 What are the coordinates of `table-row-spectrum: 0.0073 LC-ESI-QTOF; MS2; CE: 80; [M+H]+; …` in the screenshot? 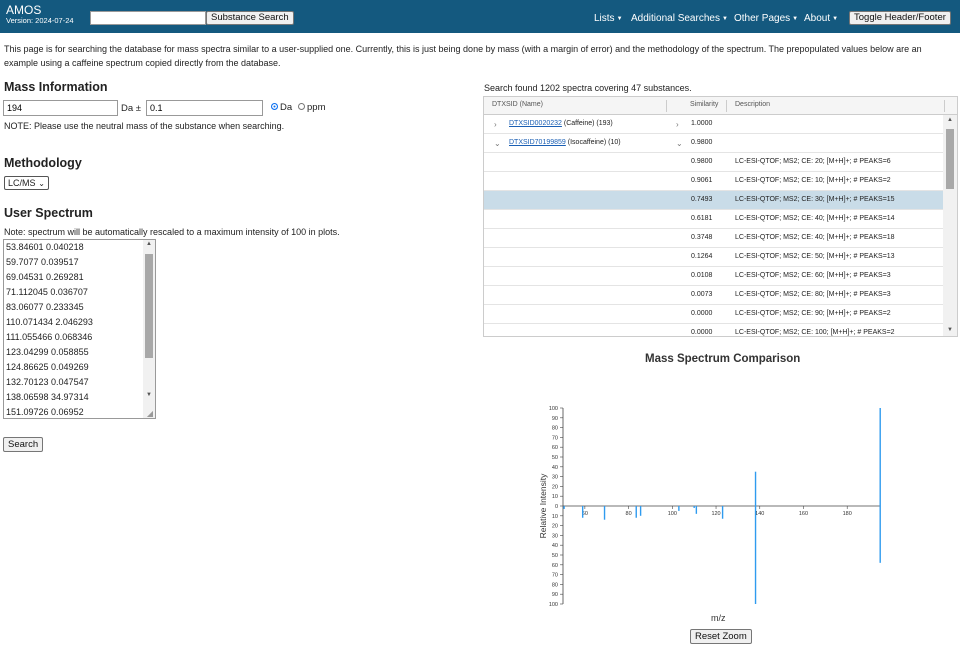 It's located at (714, 295).